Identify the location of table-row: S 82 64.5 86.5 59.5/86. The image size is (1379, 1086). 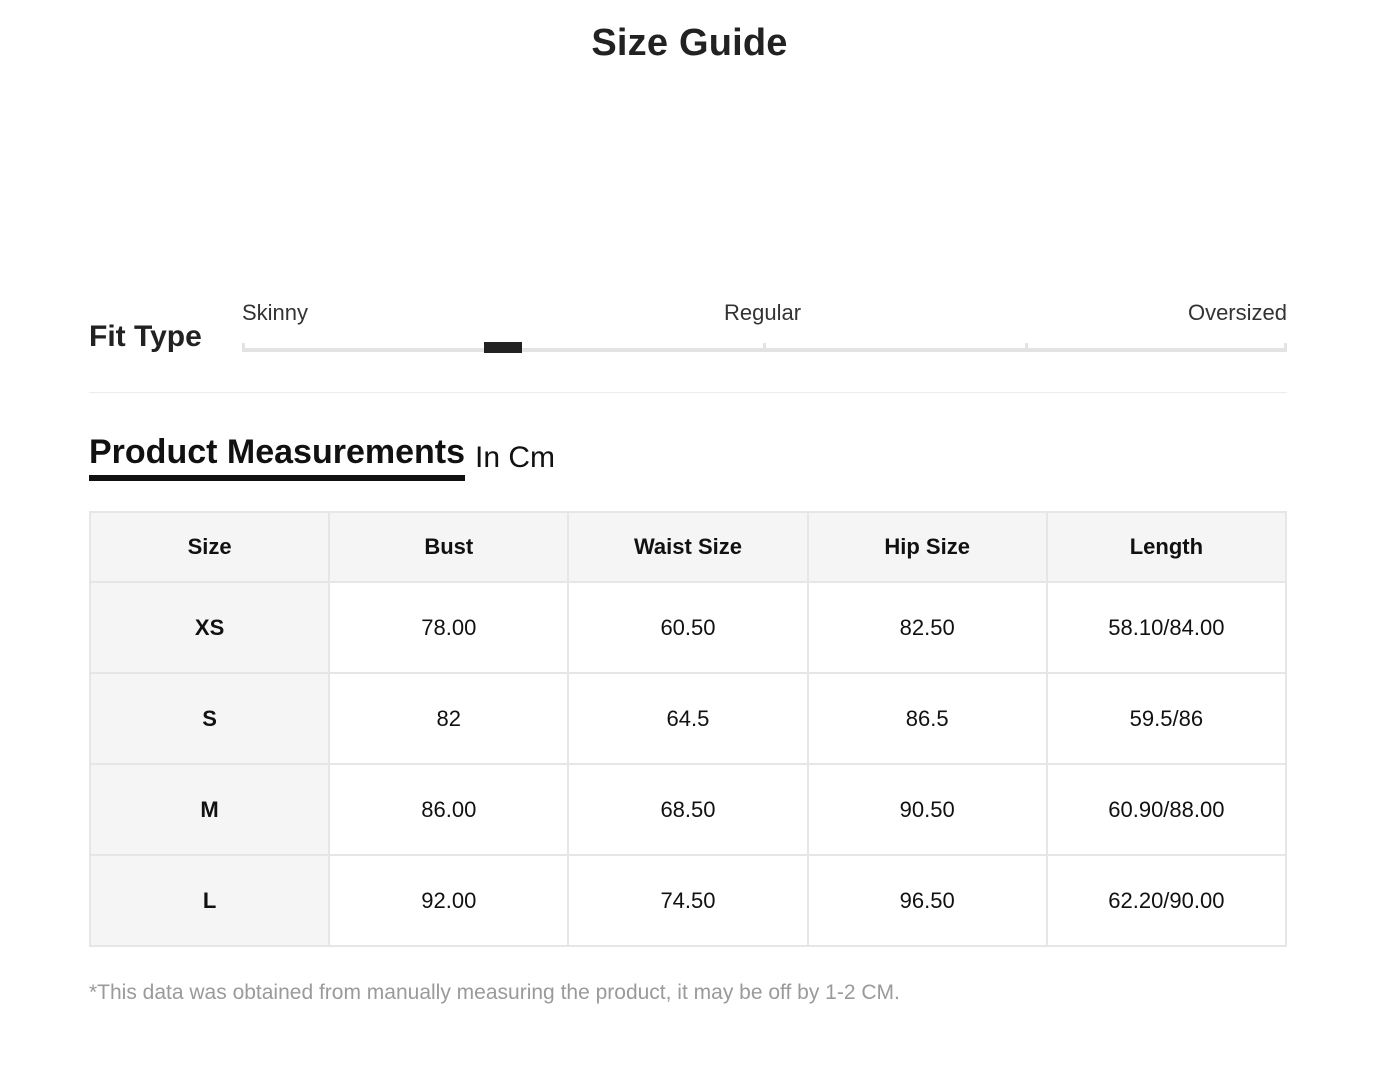
(688, 718).